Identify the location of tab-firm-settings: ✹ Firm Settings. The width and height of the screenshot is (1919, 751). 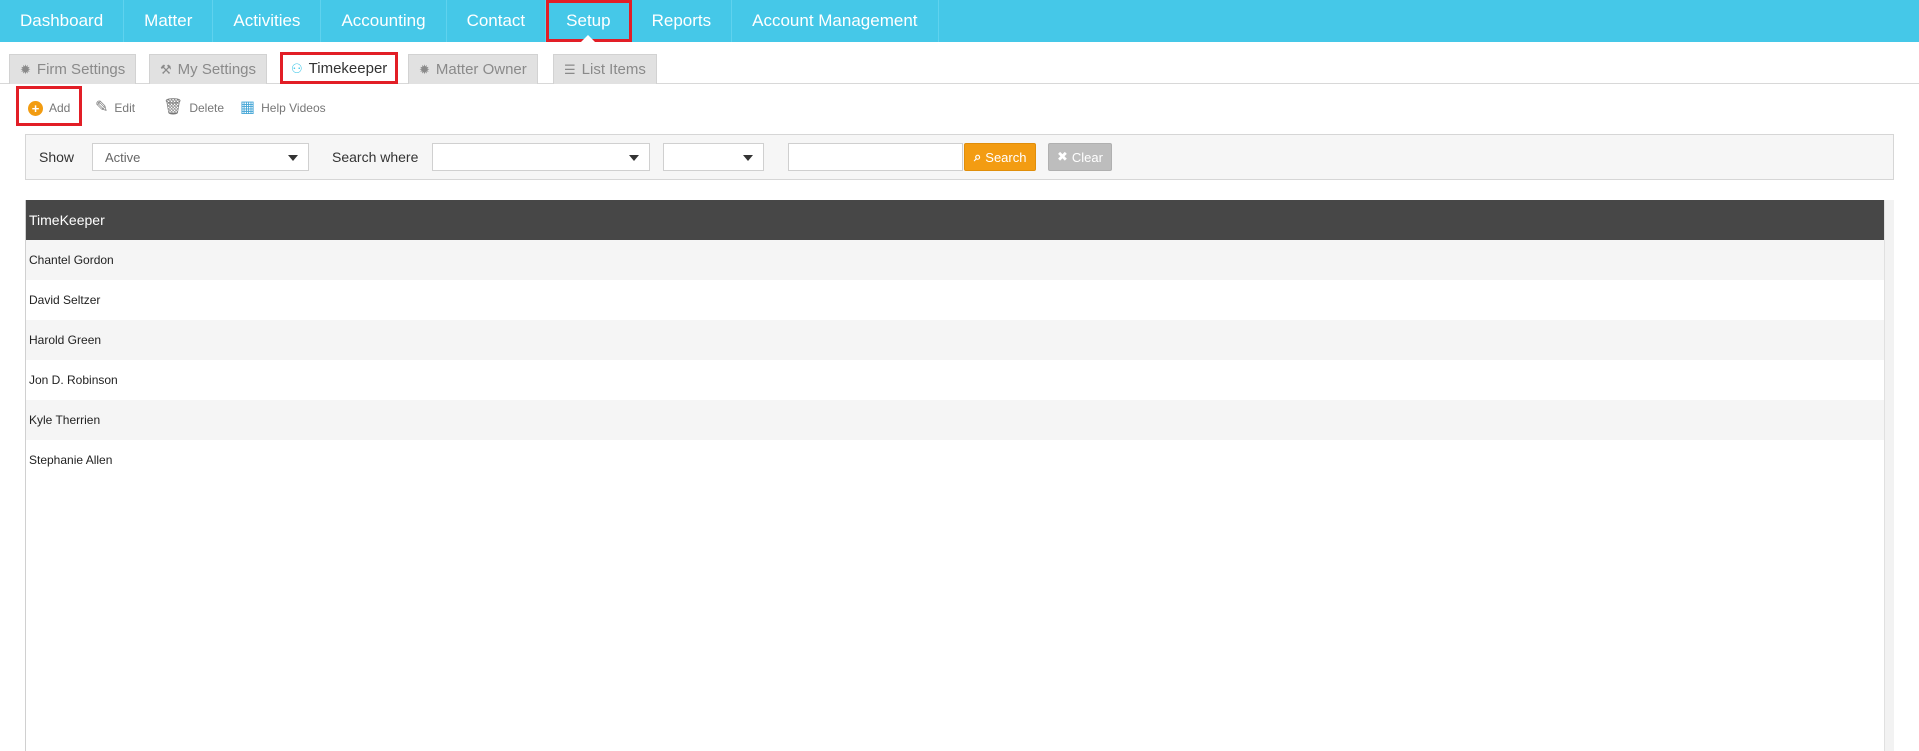
(73, 69).